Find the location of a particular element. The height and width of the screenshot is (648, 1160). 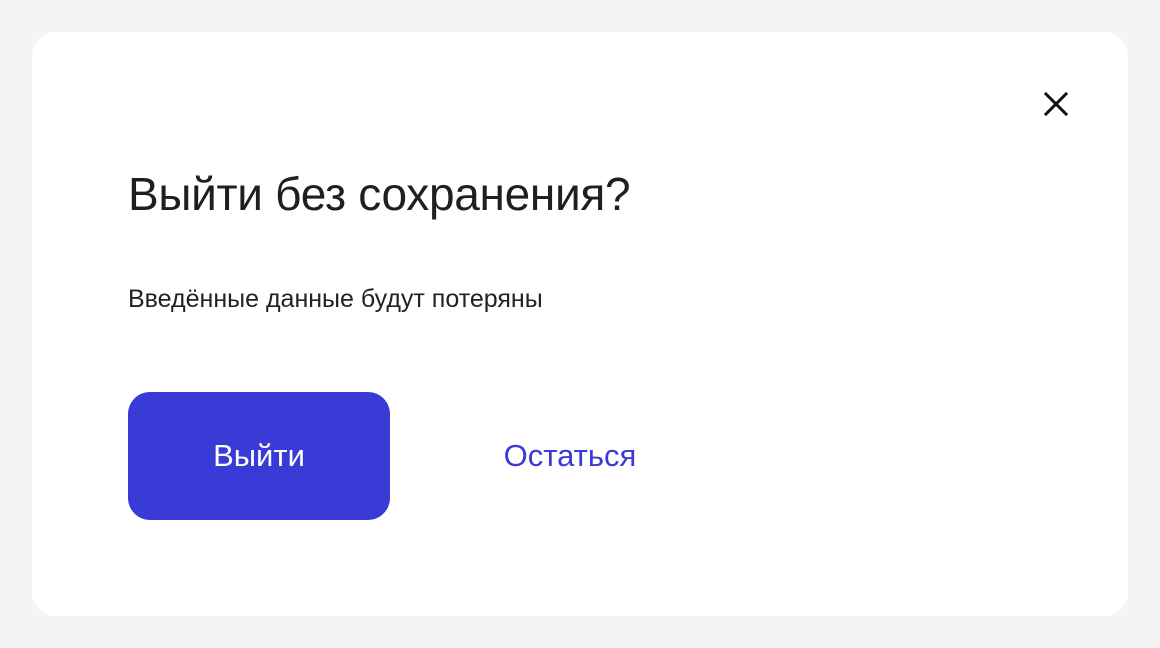

close-icon is located at coordinates (1056, 104).